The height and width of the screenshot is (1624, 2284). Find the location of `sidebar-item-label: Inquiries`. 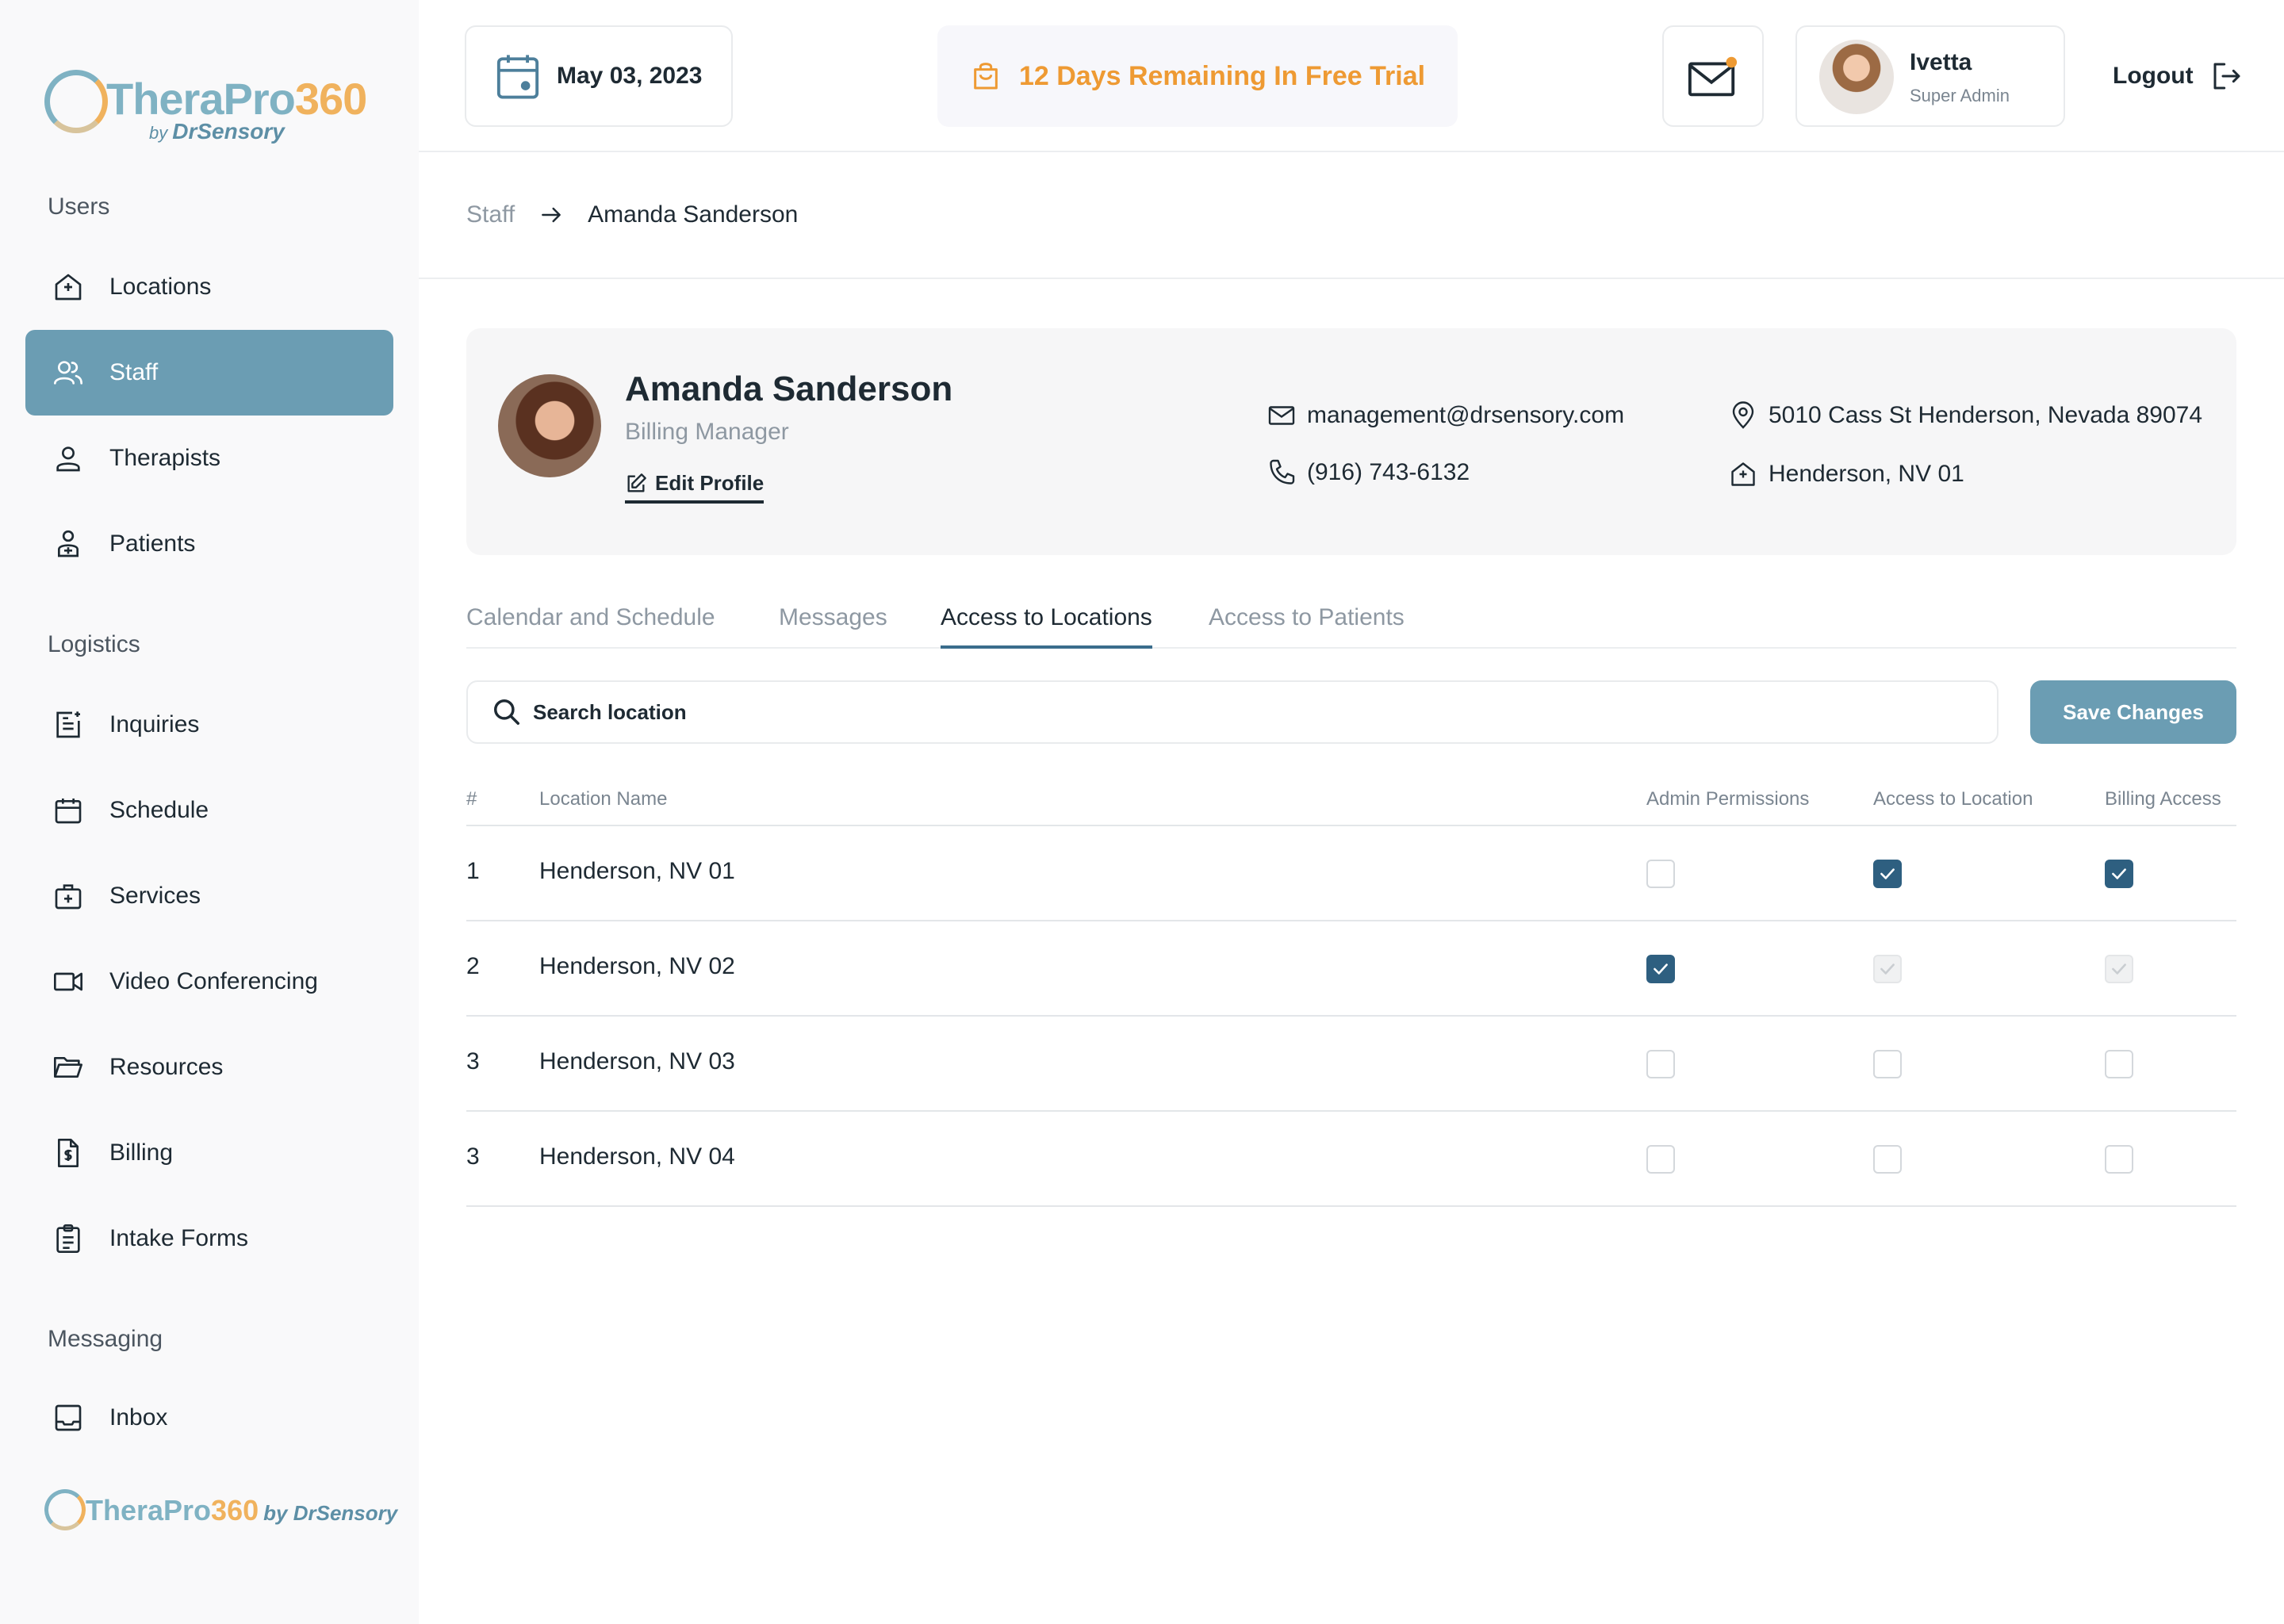

sidebar-item-label: Inquiries is located at coordinates (154, 724).